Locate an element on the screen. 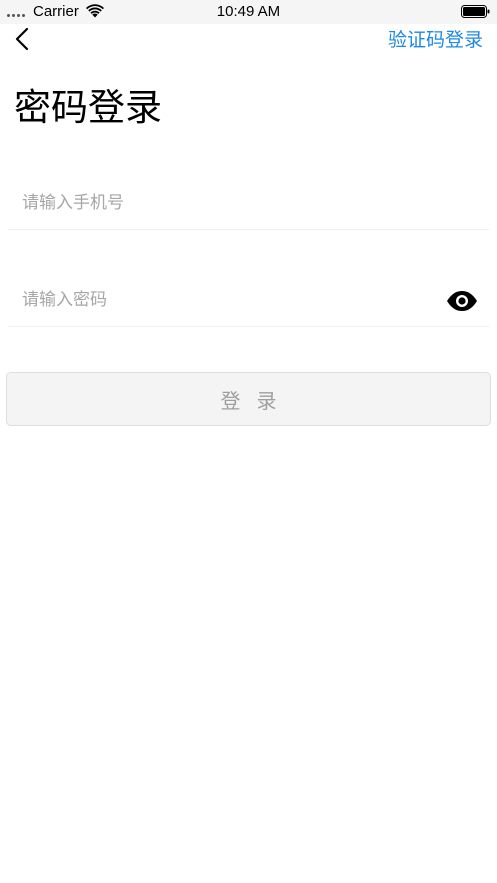 Image resolution: width=497 pixels, height=883 pixels. page-title: 密码登录 is located at coordinates (88, 107).